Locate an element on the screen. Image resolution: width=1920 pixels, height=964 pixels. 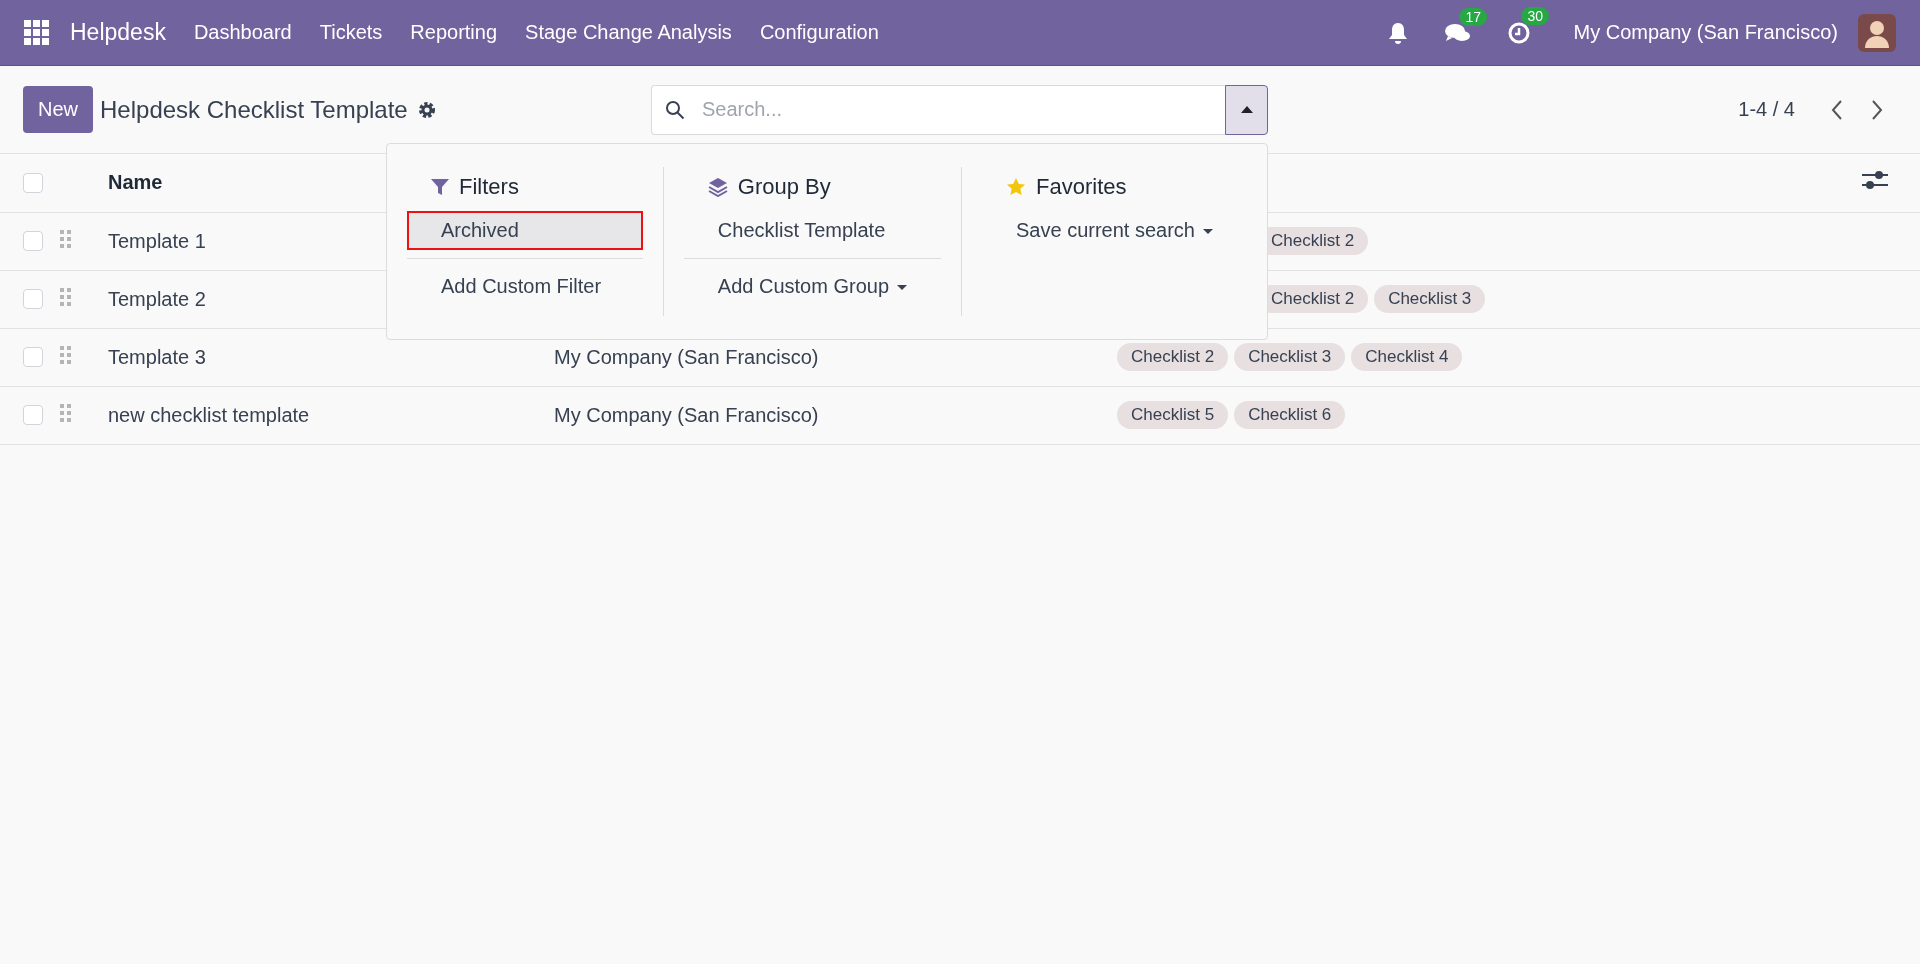
search-panel-toggle is located at coordinates (1246, 109).